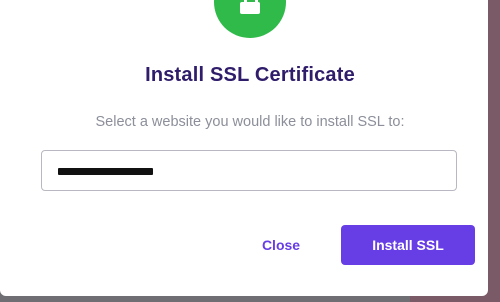  Describe the element at coordinates (250, 75) in the screenshot. I see `dialog-title: Install SSL Certificate` at that location.